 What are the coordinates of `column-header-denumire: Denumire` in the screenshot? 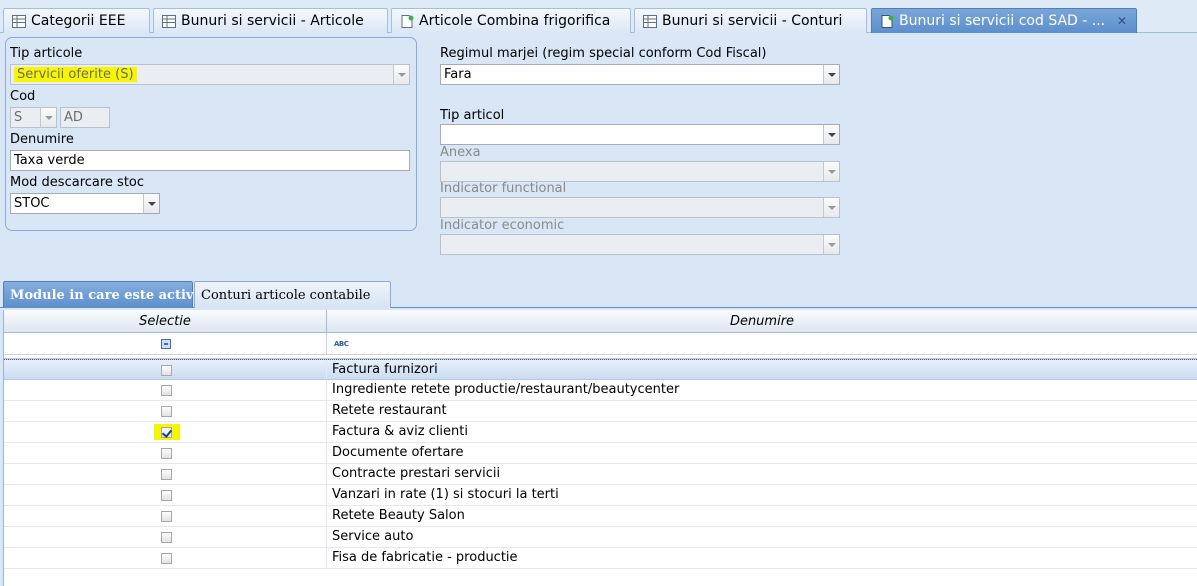 It's located at (762, 321).